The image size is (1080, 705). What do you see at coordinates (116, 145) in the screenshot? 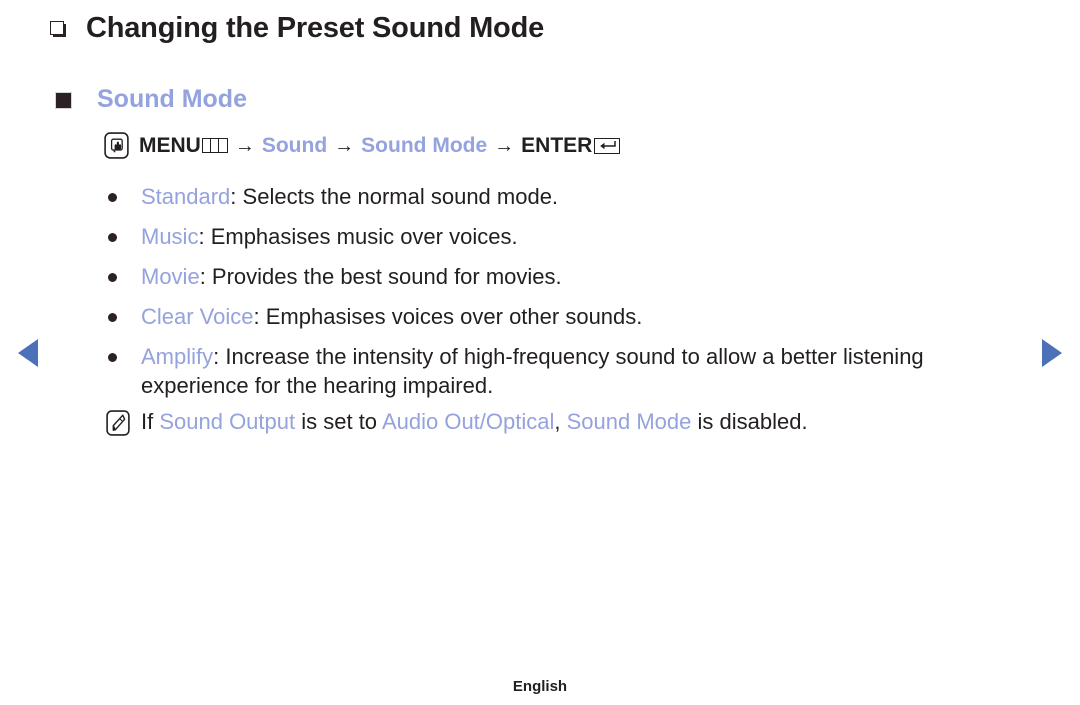
I see `oo-press-icon` at bounding box center [116, 145].